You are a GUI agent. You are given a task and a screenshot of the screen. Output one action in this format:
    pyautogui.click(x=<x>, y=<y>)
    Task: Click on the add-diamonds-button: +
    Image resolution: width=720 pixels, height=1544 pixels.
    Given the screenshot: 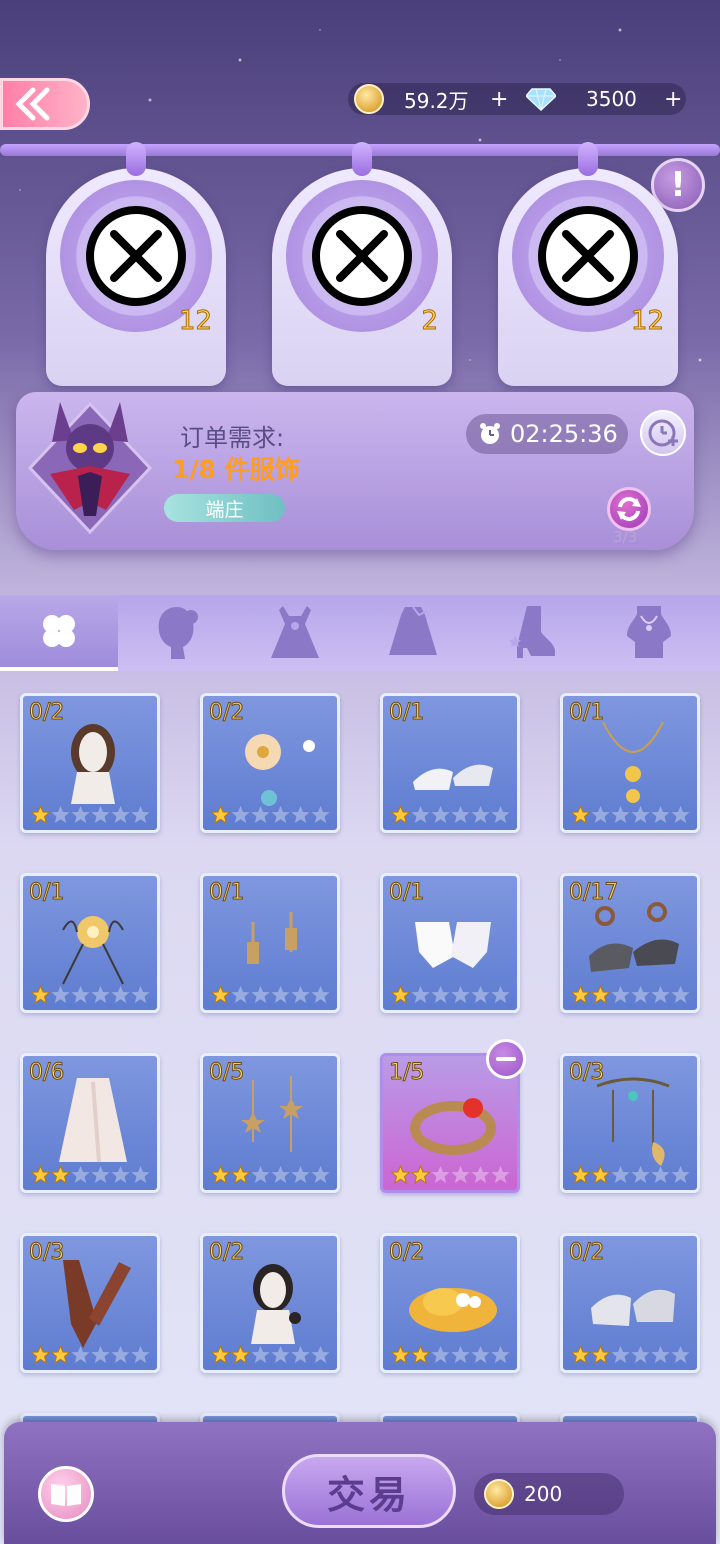 What is the action you would take?
    pyautogui.click(x=673, y=99)
    